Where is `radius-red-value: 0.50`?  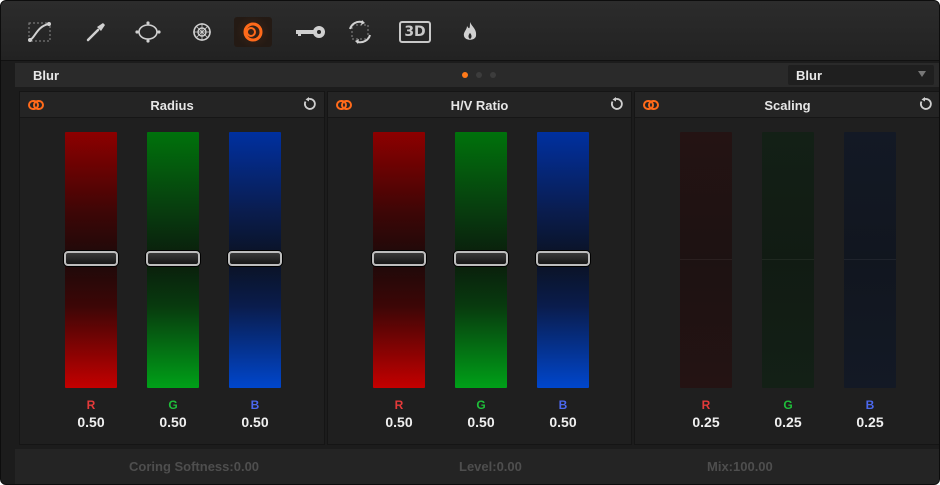
radius-red-value: 0.50 is located at coordinates (91, 422).